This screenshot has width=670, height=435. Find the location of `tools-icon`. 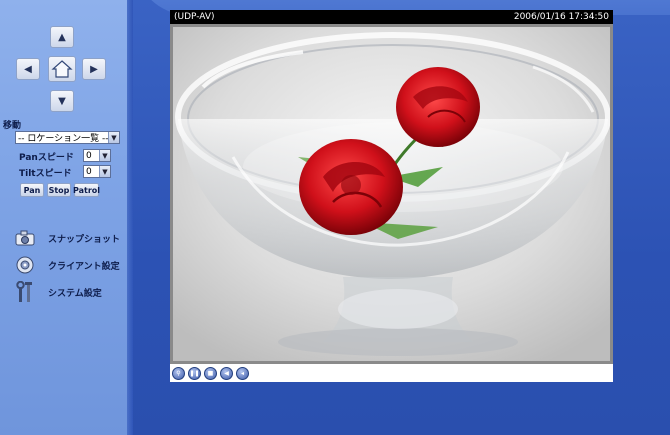

tools-icon is located at coordinates (25, 291).